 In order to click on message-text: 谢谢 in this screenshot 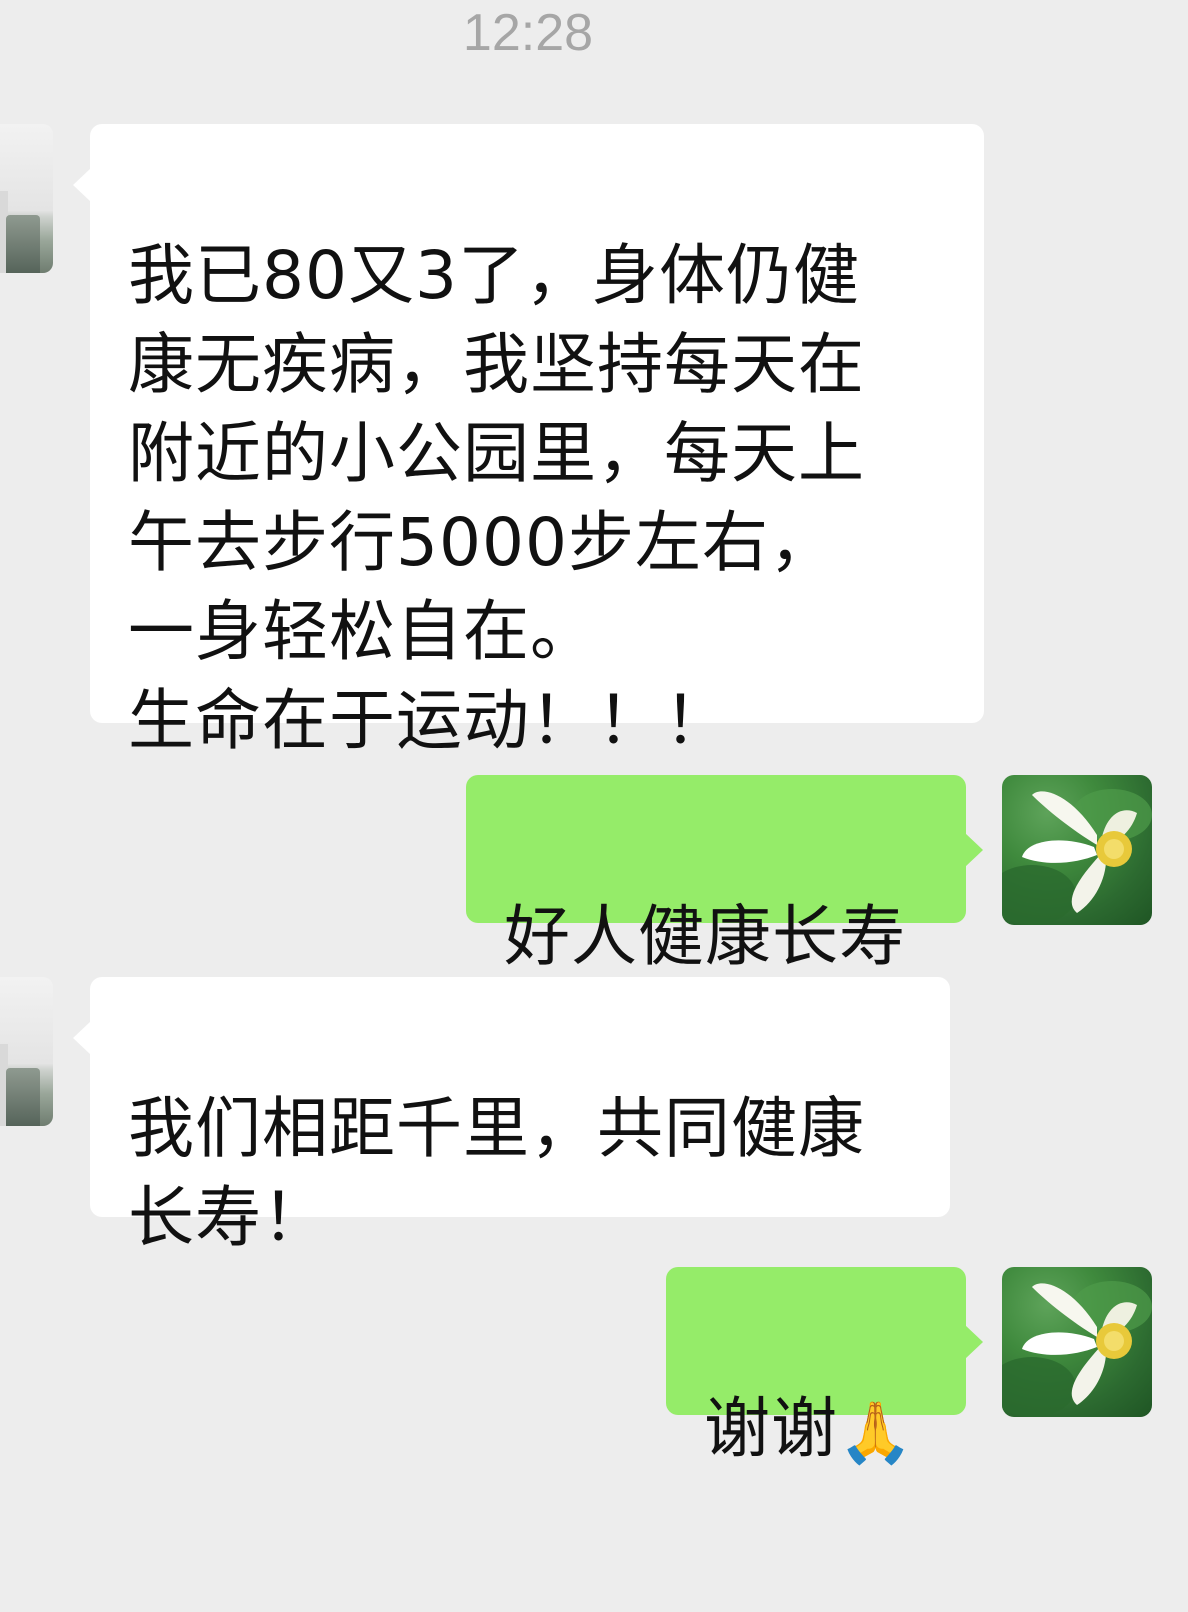, I will do `click(771, 1428)`.